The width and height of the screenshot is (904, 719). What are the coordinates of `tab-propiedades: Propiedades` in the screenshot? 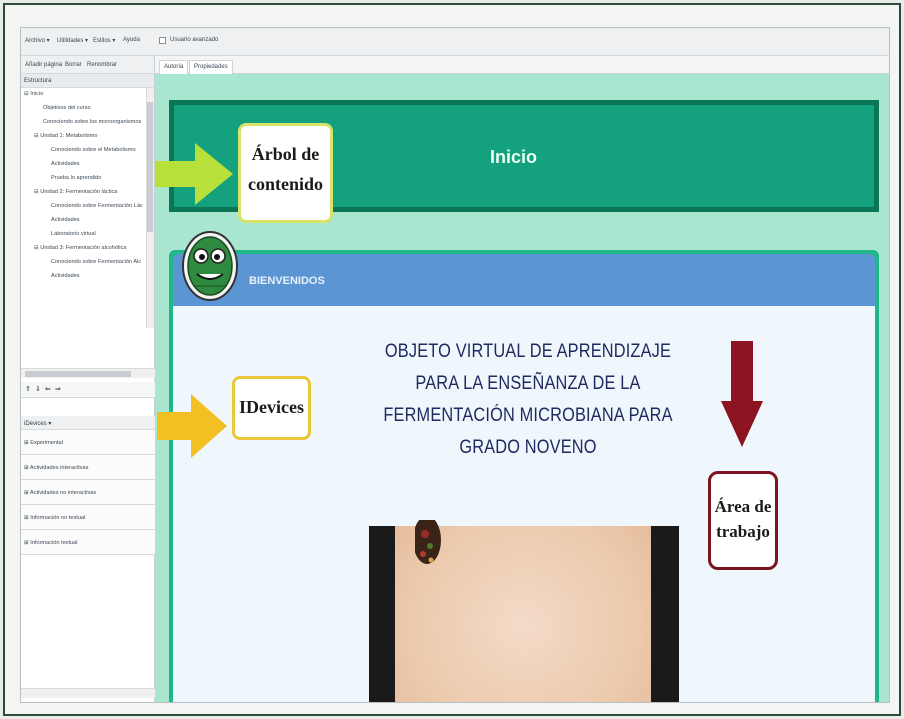 It's located at (211, 67).